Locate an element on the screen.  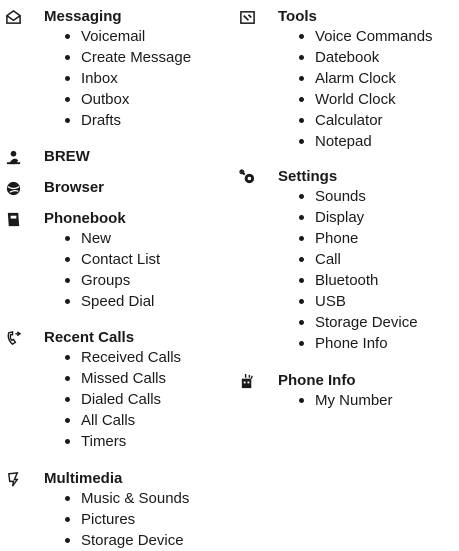
item-list: Voicemail Create Message Inbox Outbox Drafts is located at coordinates (136, 78).